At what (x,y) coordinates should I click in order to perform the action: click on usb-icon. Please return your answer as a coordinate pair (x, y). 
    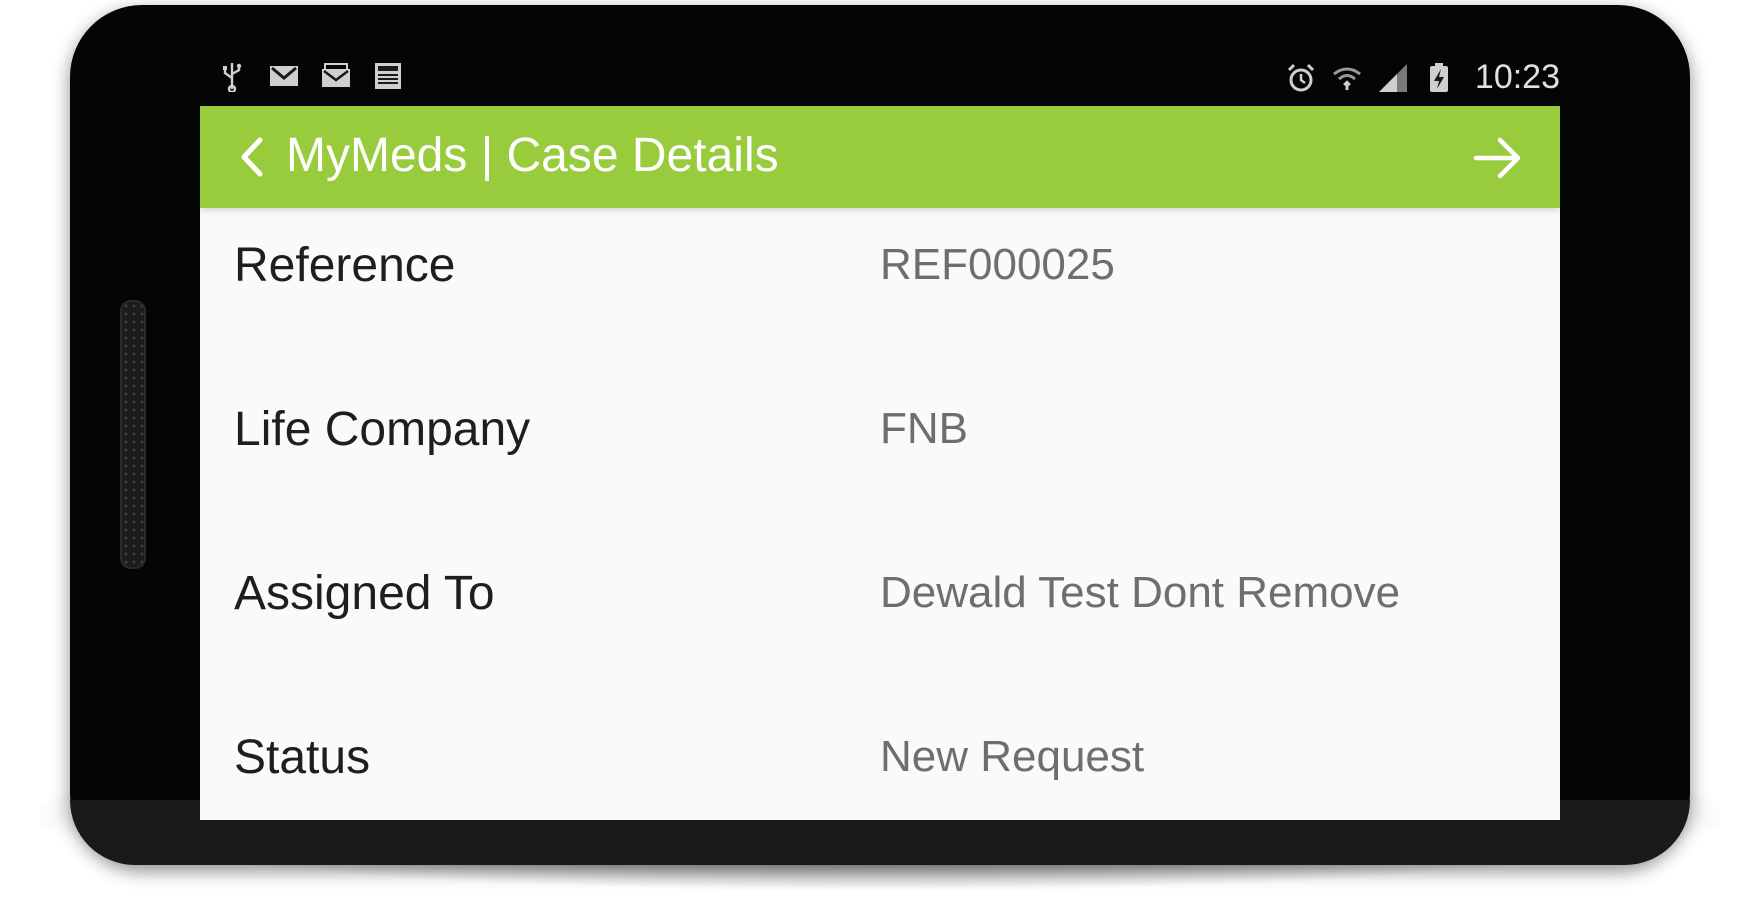
    Looking at the image, I should click on (232, 77).